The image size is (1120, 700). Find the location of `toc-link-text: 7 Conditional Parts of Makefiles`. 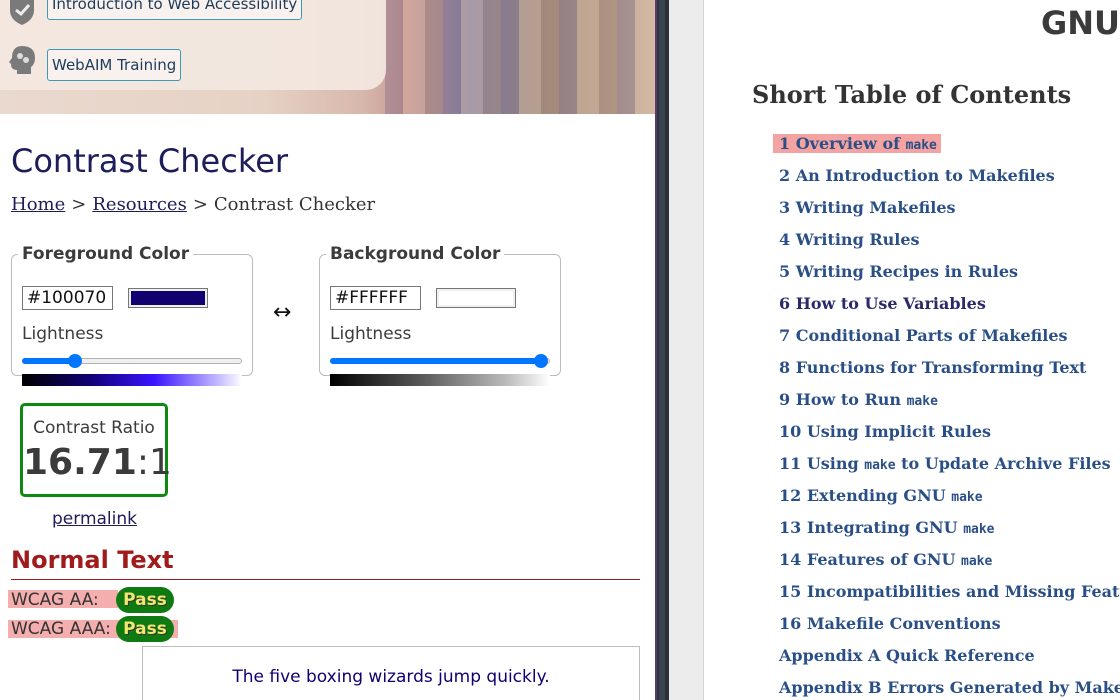

toc-link-text: 7 Conditional Parts of Makefiles is located at coordinates (923, 335).